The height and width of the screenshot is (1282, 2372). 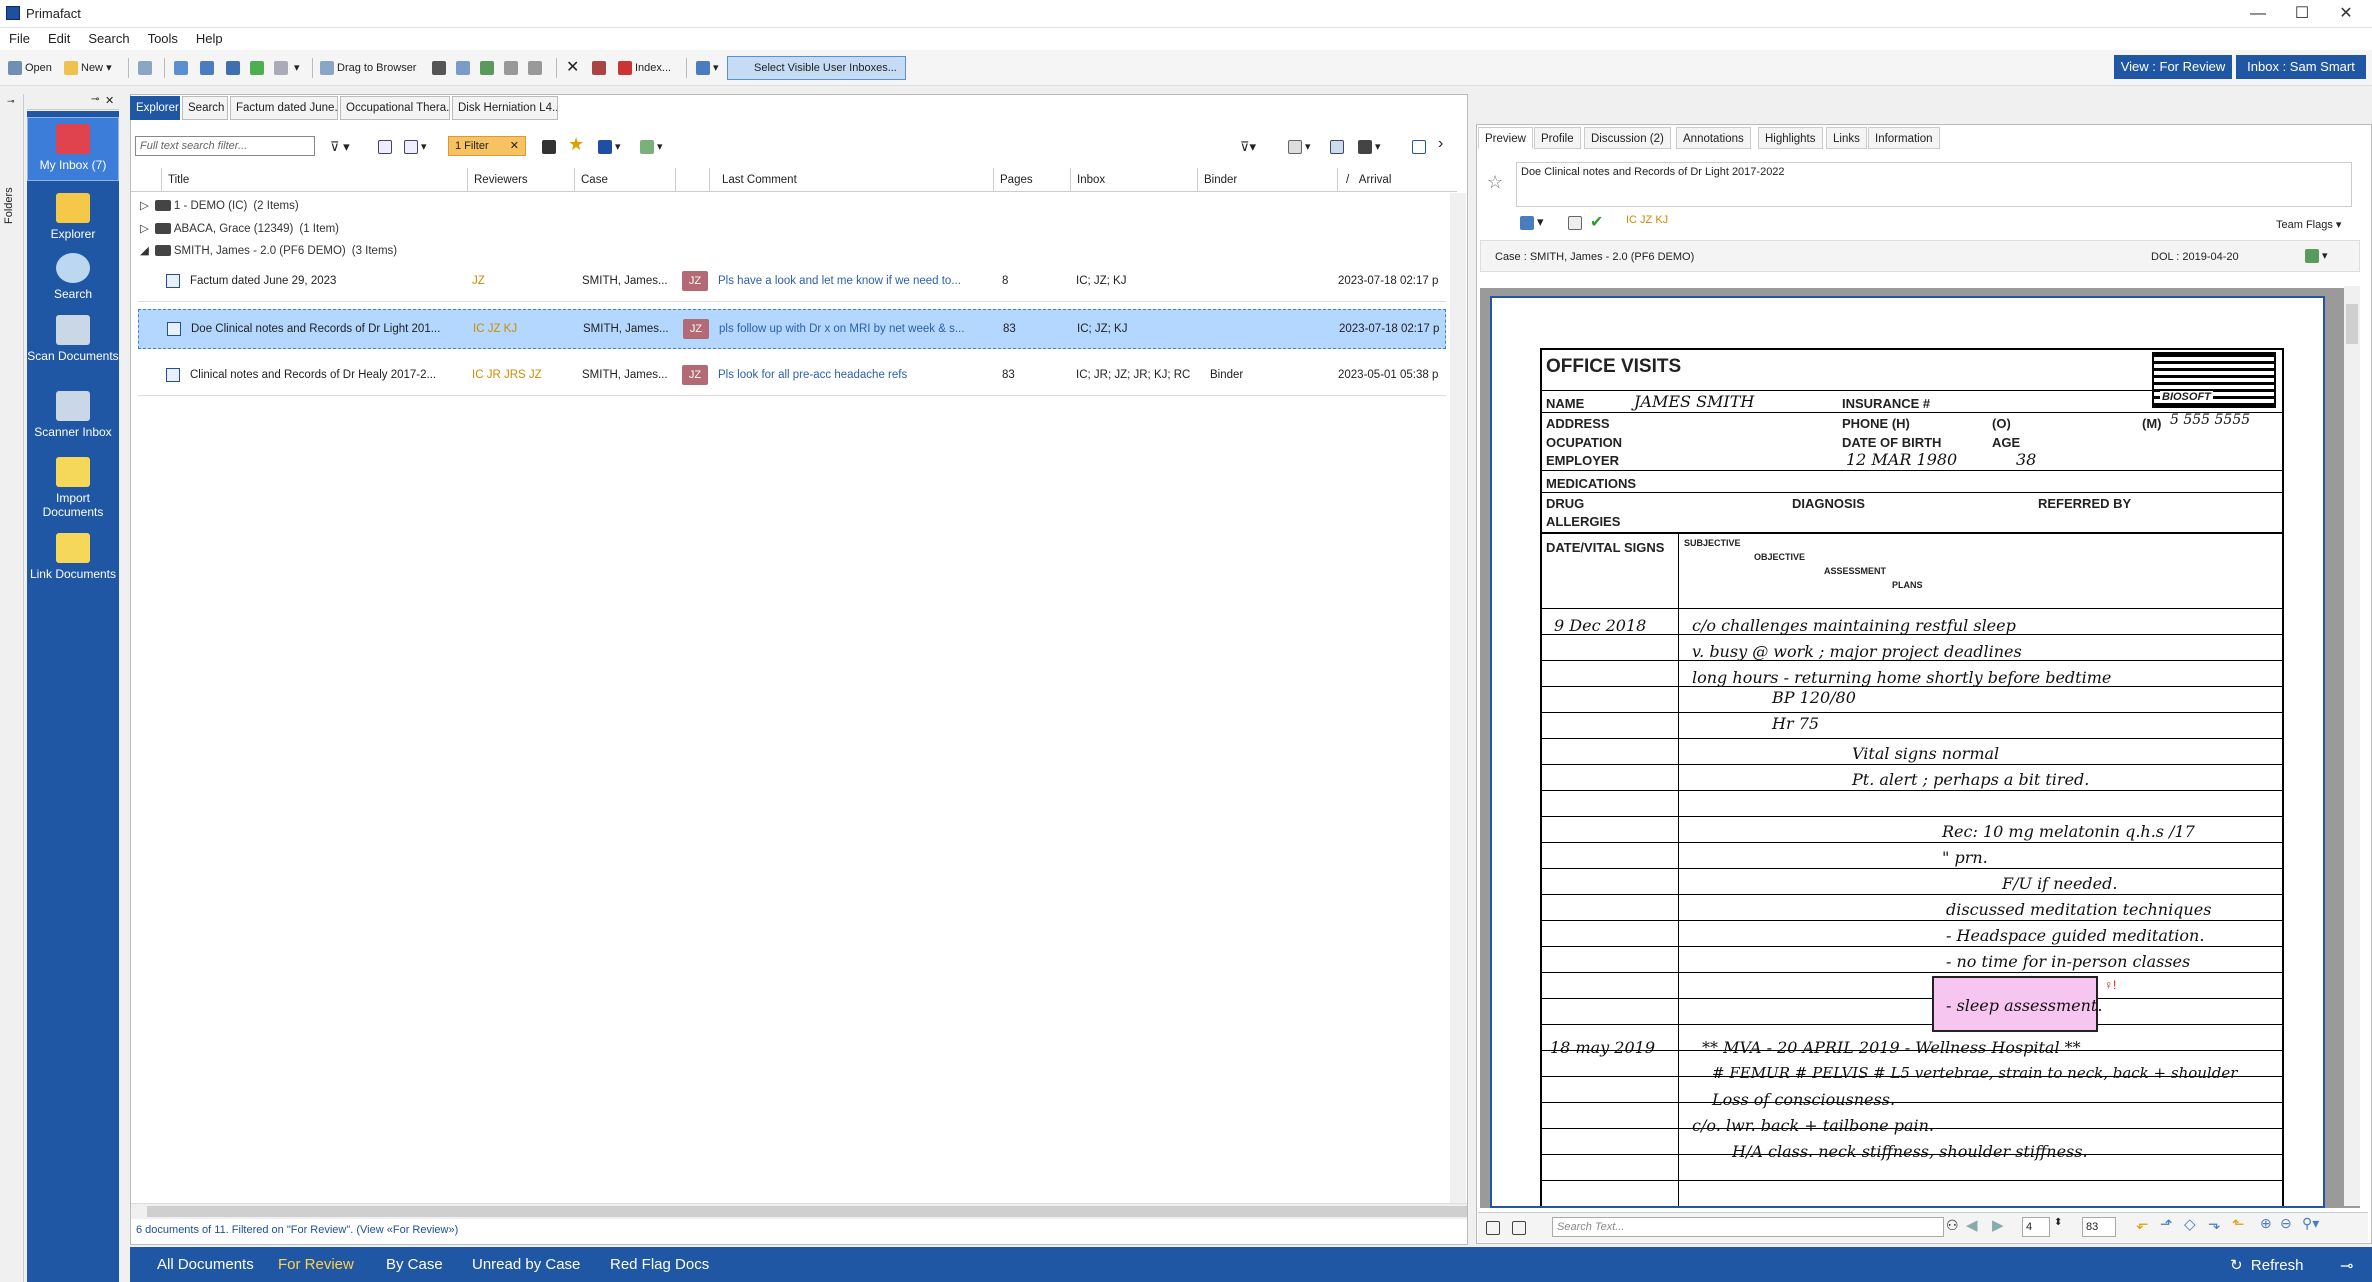 What do you see at coordinates (1440, 144) in the screenshot?
I see `collapse-pane-button: ›` at bounding box center [1440, 144].